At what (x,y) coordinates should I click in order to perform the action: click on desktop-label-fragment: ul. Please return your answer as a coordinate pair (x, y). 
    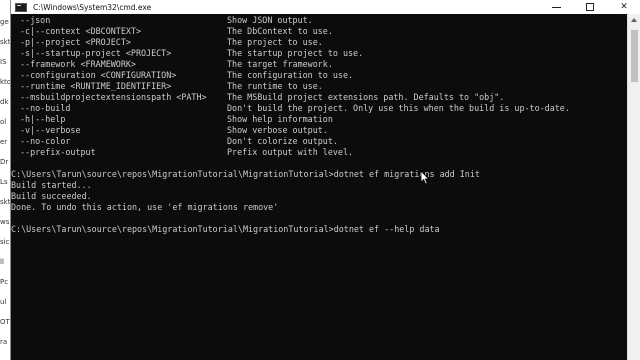
    Looking at the image, I should click on (3, 302).